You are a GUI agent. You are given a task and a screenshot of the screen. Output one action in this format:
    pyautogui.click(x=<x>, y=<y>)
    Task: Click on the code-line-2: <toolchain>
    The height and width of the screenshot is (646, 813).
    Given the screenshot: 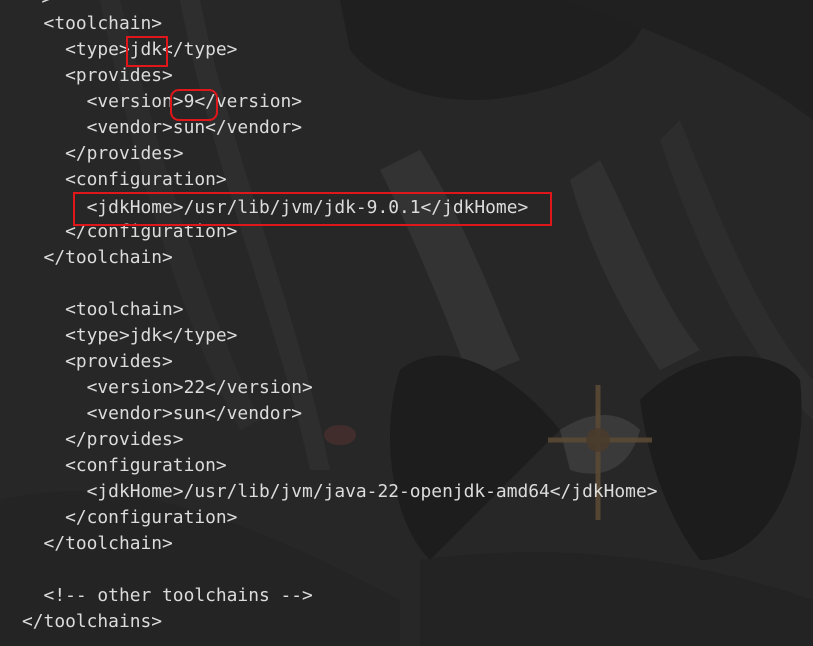 What is the action you would take?
    pyautogui.click(x=92, y=23)
    